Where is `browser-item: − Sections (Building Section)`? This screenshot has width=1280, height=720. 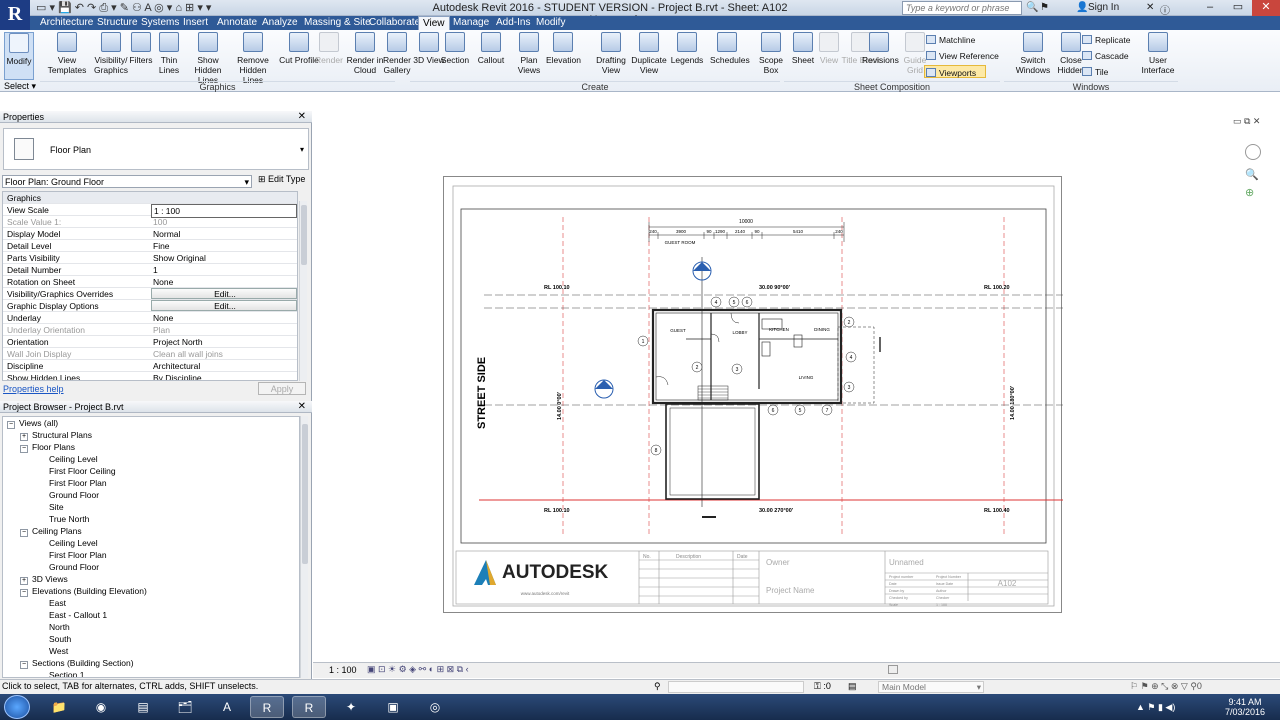
browser-item: − Sections (Building Section) is located at coordinates (77, 663).